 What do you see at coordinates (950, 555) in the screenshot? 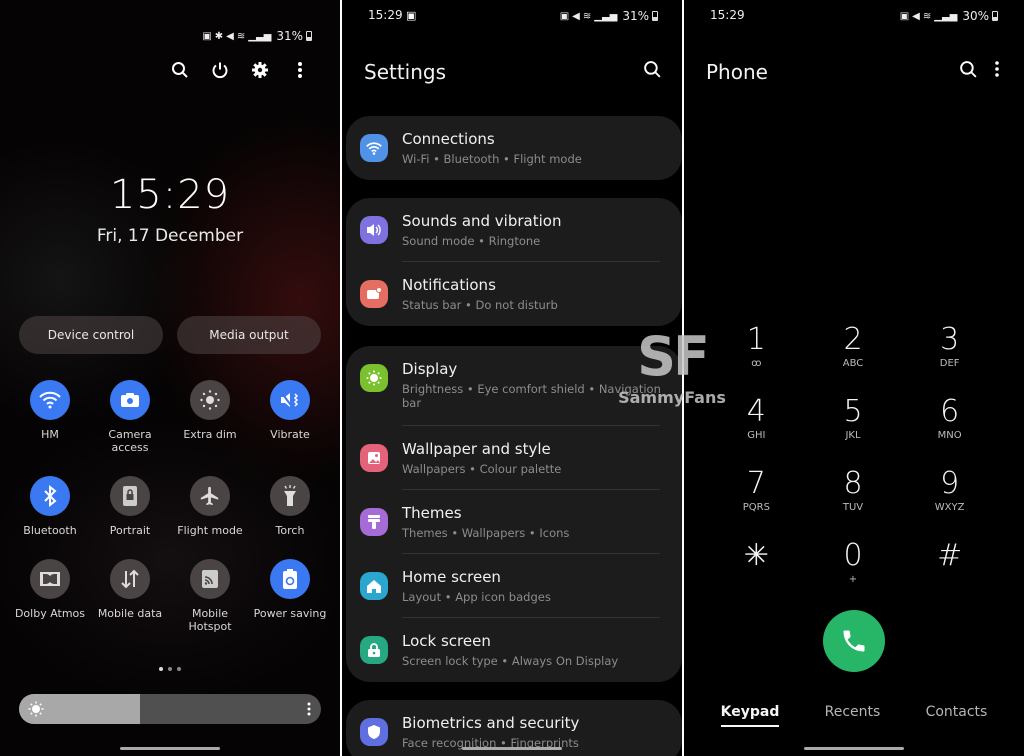
I see `key-digit: #` at bounding box center [950, 555].